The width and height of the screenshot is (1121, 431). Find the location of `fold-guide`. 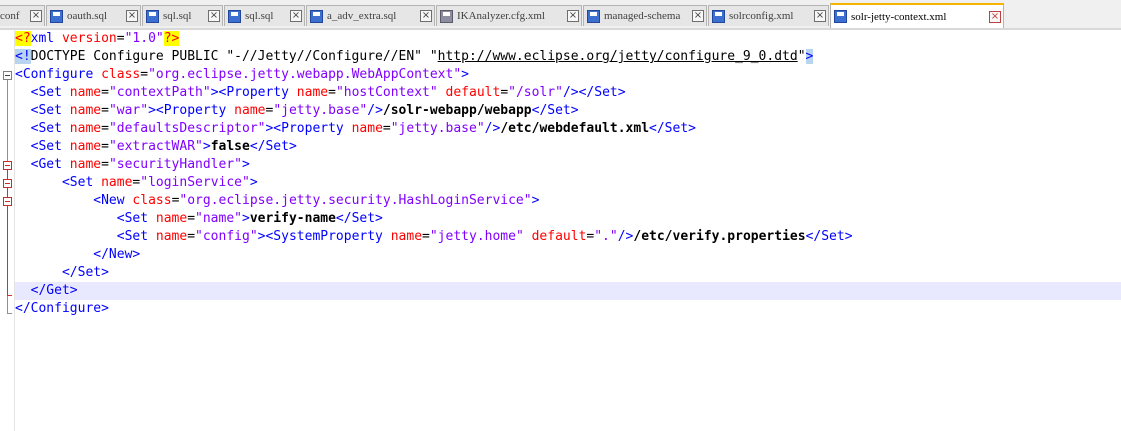

fold-guide is located at coordinates (7, 232).